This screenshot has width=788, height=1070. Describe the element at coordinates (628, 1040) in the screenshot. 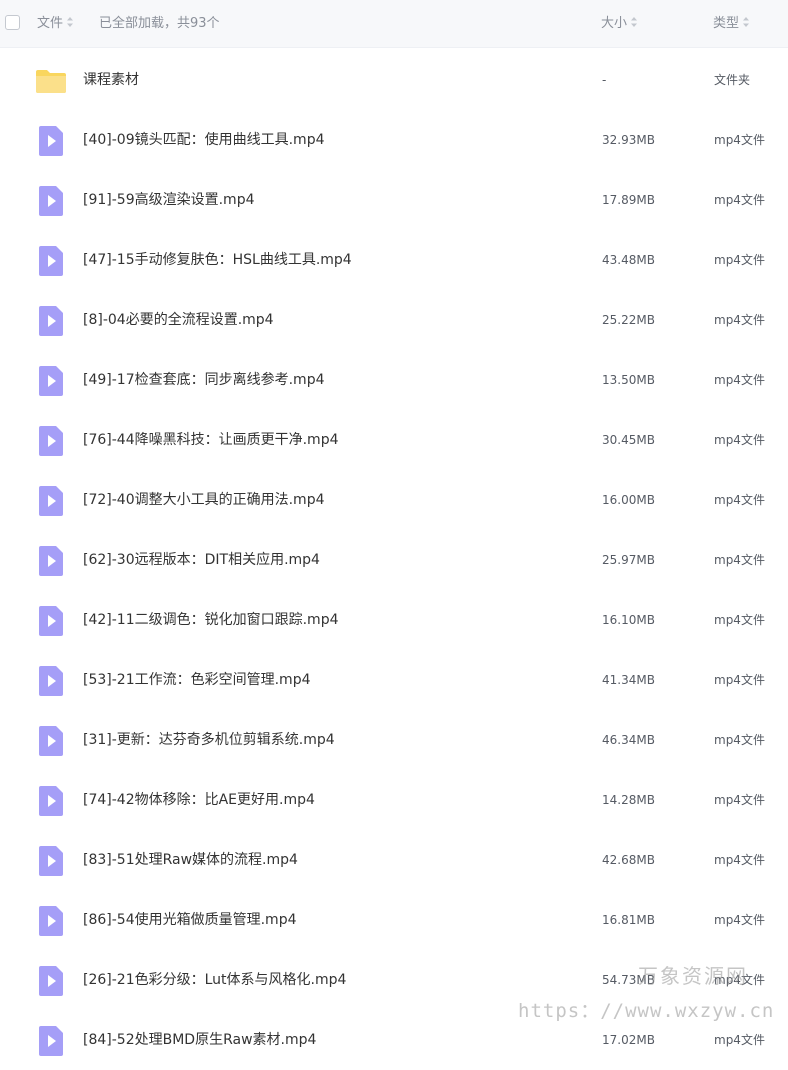

I see `file-size: 17.02MB` at that location.